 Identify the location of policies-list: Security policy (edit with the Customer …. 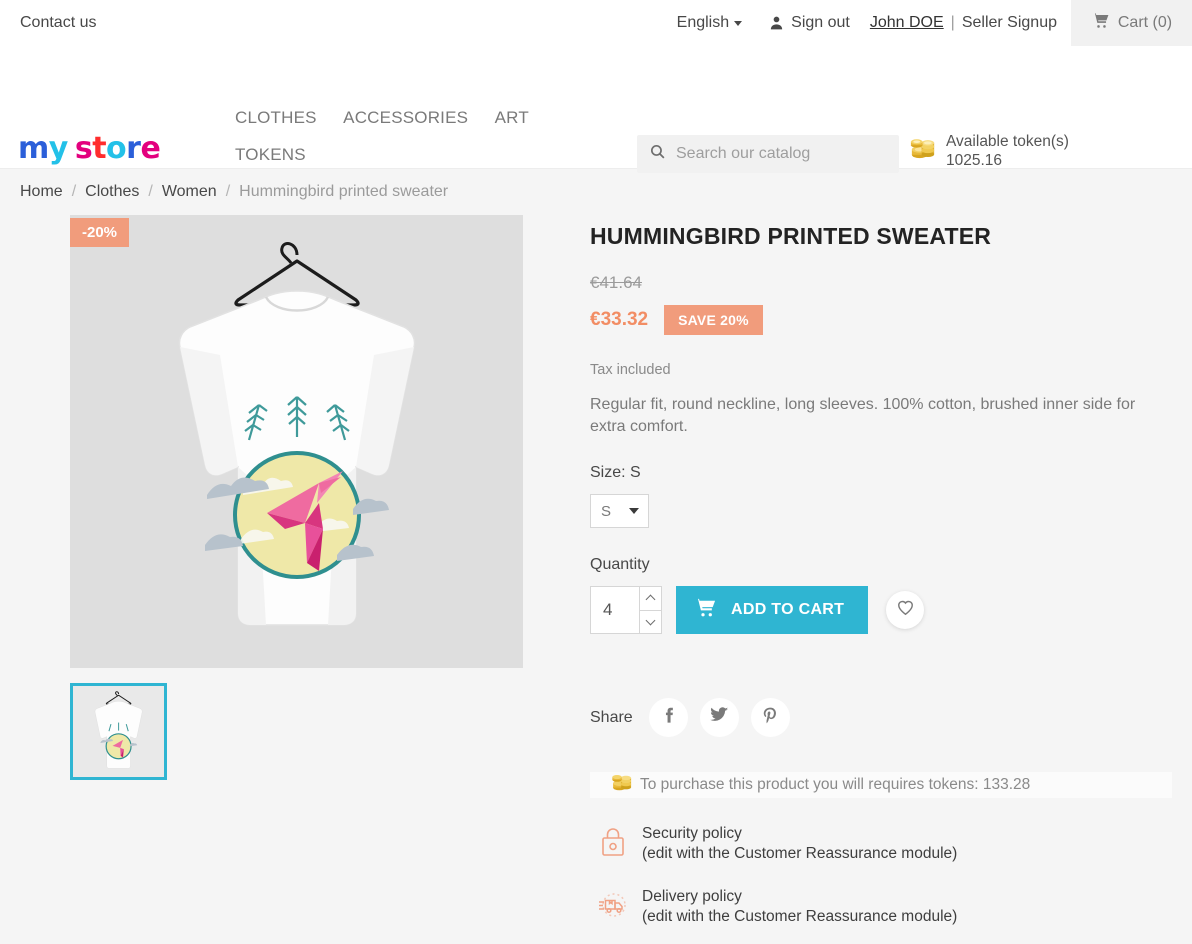
(881, 884).